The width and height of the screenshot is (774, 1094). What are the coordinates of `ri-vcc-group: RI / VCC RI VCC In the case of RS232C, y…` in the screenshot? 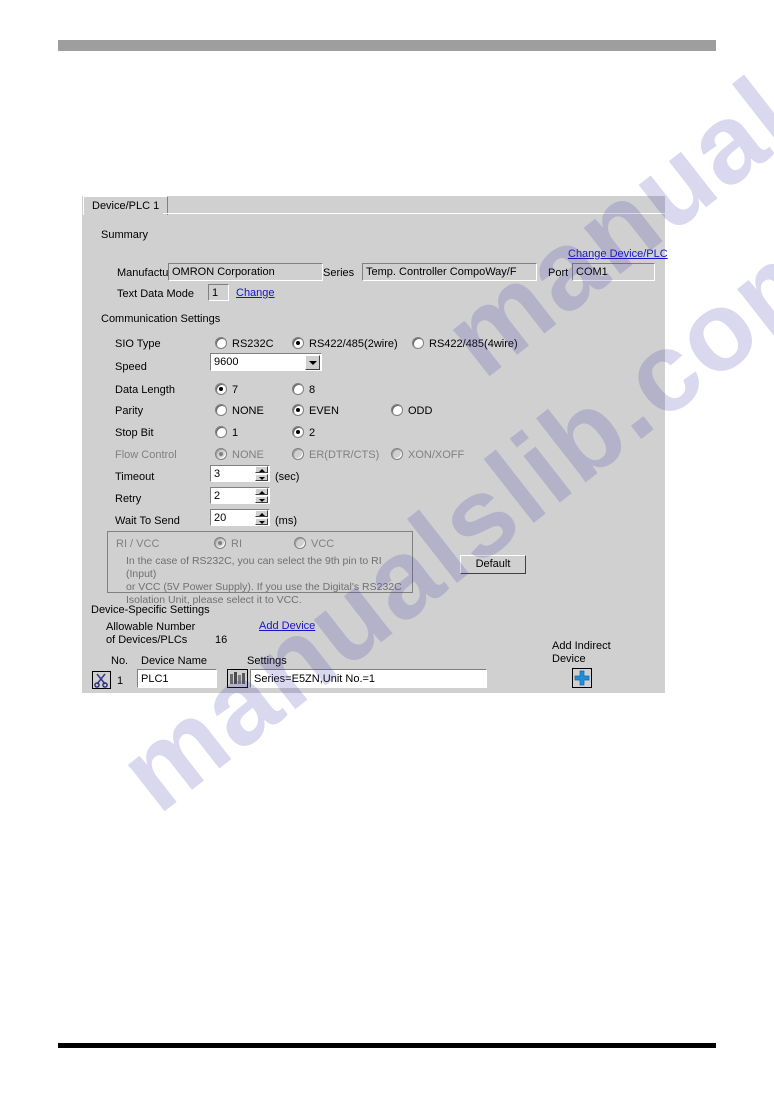 It's located at (260, 568).